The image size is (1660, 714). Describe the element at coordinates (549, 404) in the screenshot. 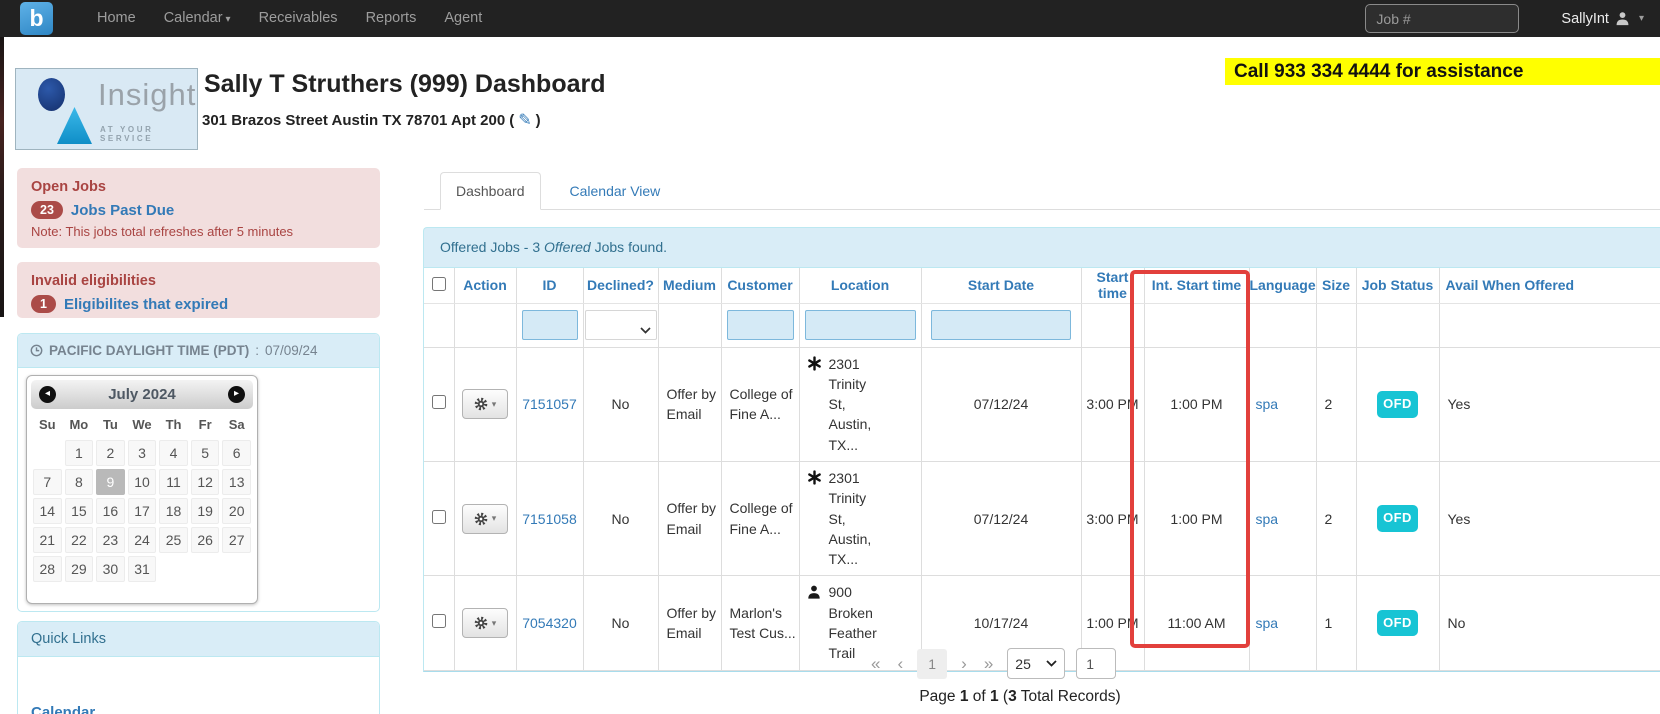

I see `job-id-link: 7151057` at that location.